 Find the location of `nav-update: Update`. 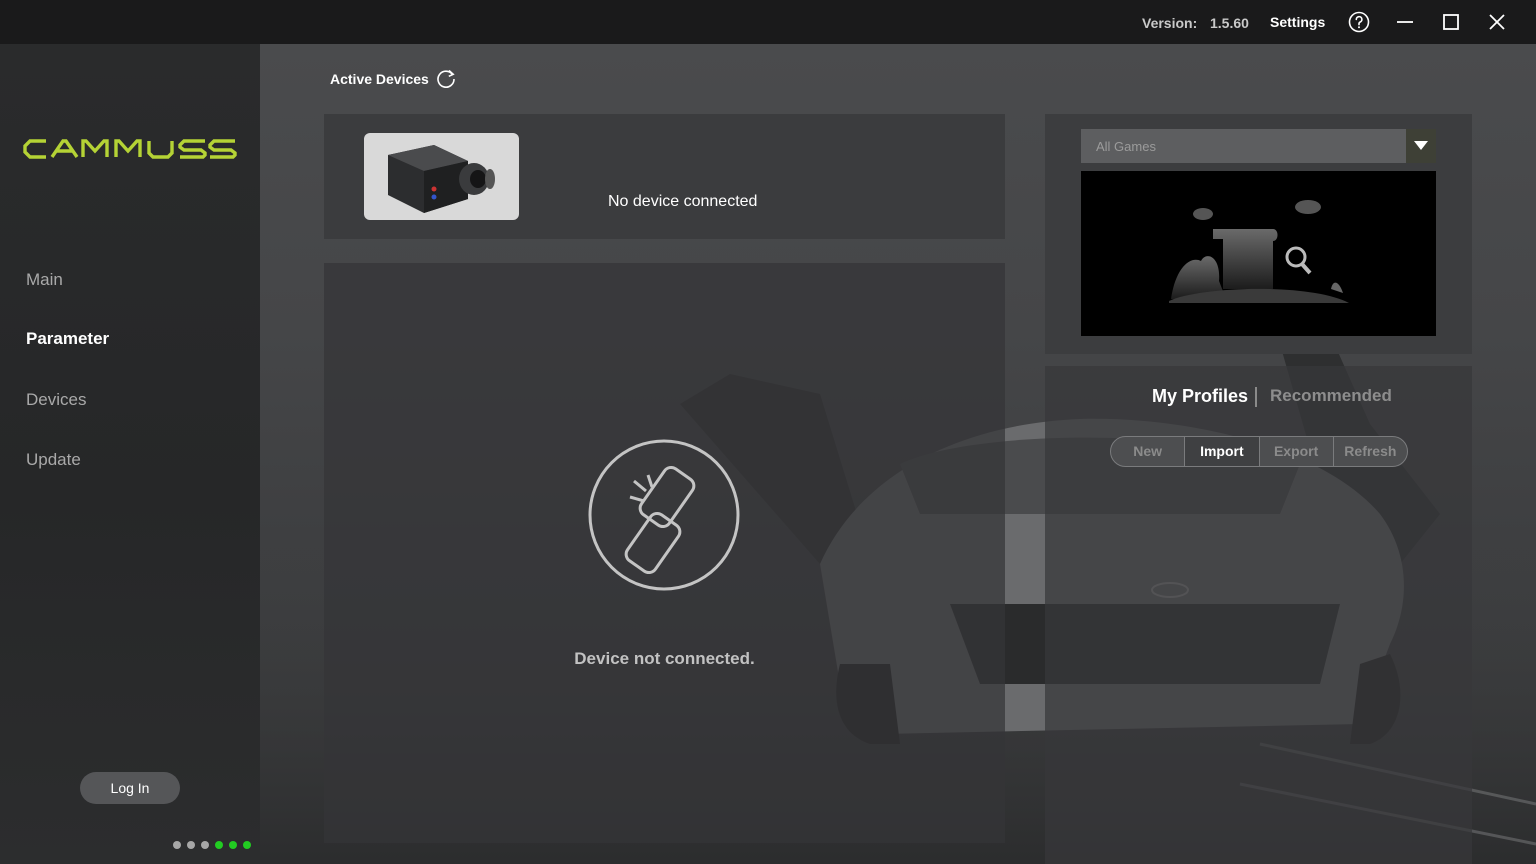

nav-update: Update is located at coordinates (53, 460).